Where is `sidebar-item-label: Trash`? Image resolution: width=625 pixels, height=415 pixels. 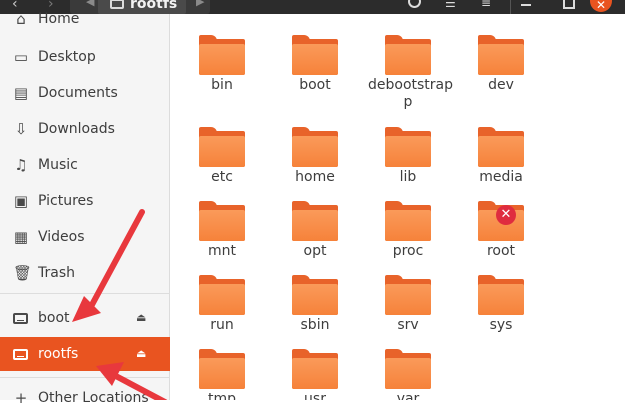 sidebar-item-label: Trash is located at coordinates (56, 273).